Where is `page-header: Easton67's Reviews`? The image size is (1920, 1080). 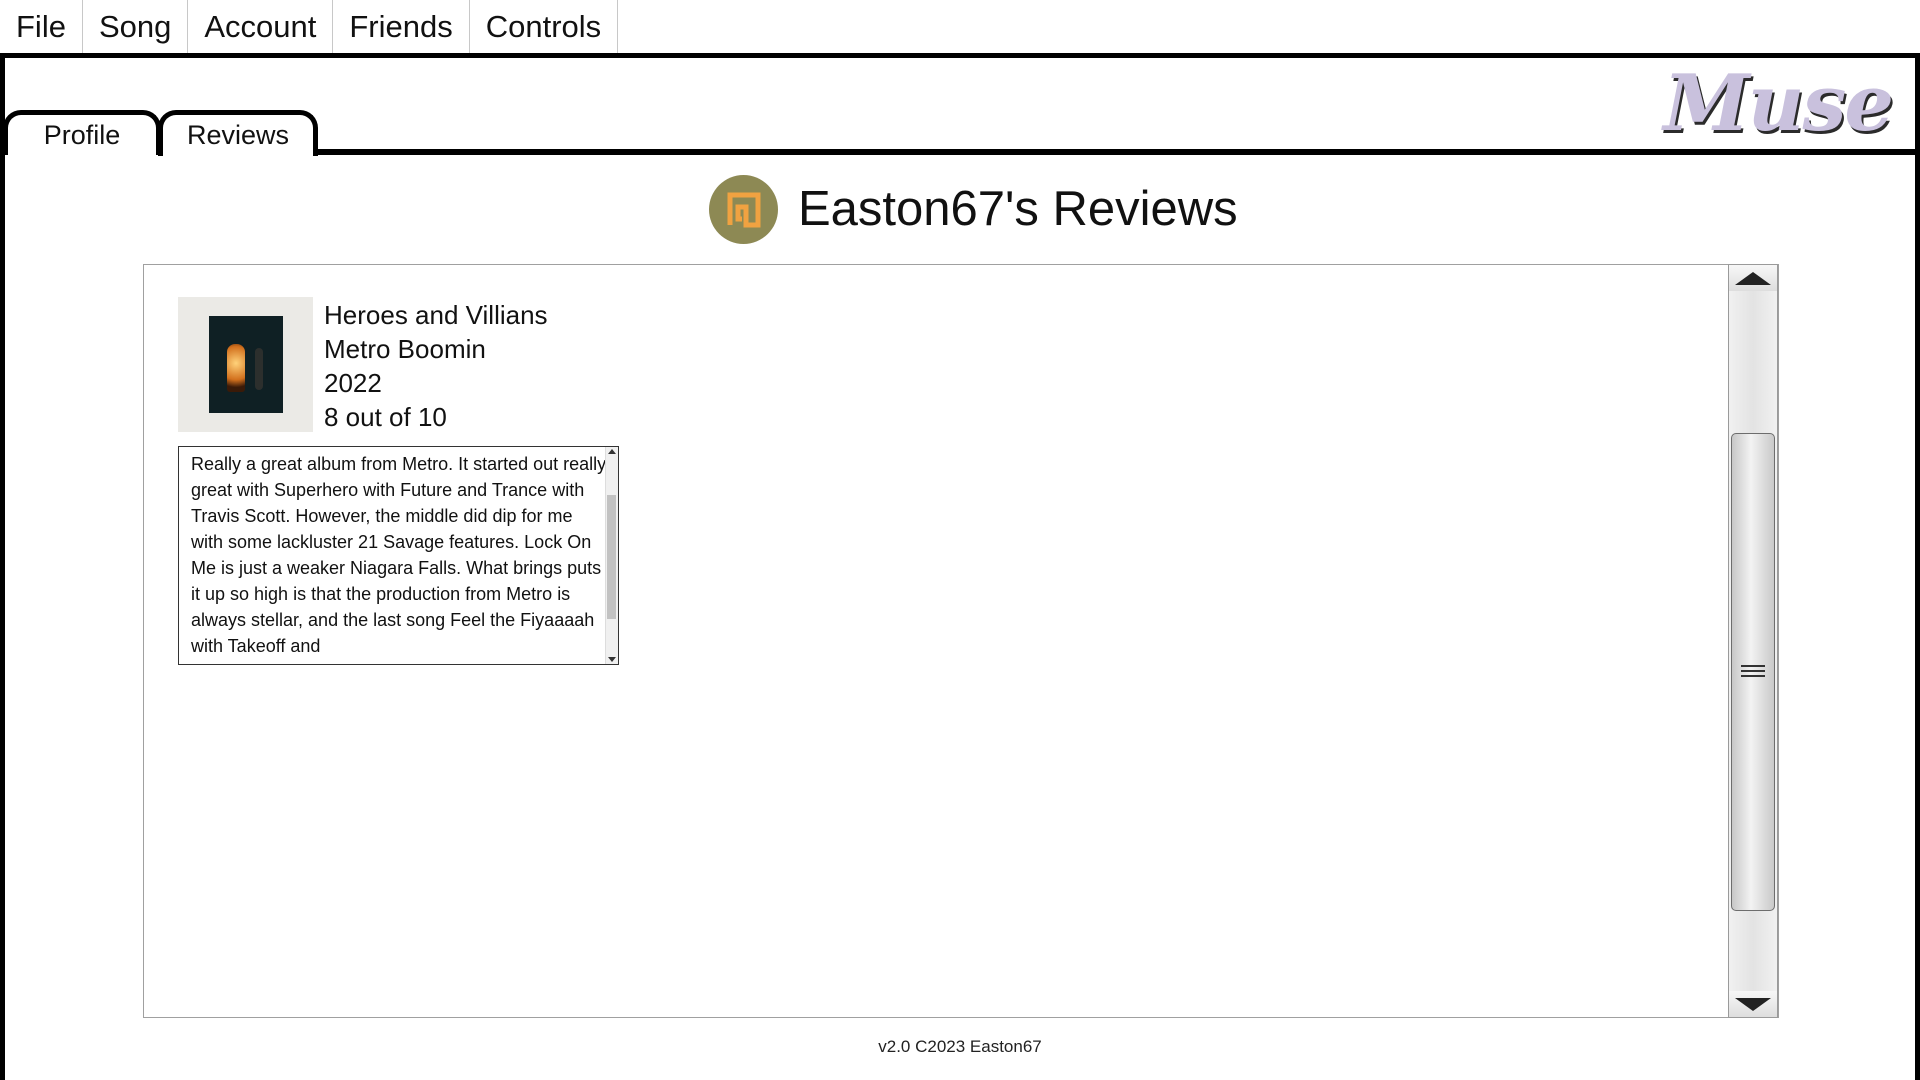 page-header: Easton67's Reviews is located at coordinates (973, 209).